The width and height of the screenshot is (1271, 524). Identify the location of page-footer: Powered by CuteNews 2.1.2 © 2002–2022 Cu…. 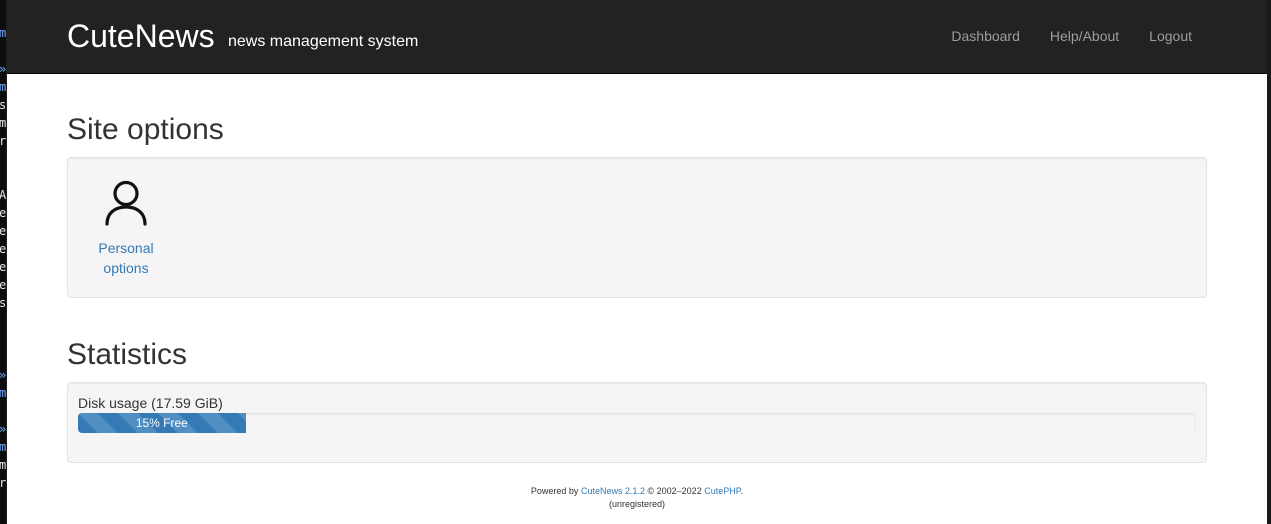
(637, 498).